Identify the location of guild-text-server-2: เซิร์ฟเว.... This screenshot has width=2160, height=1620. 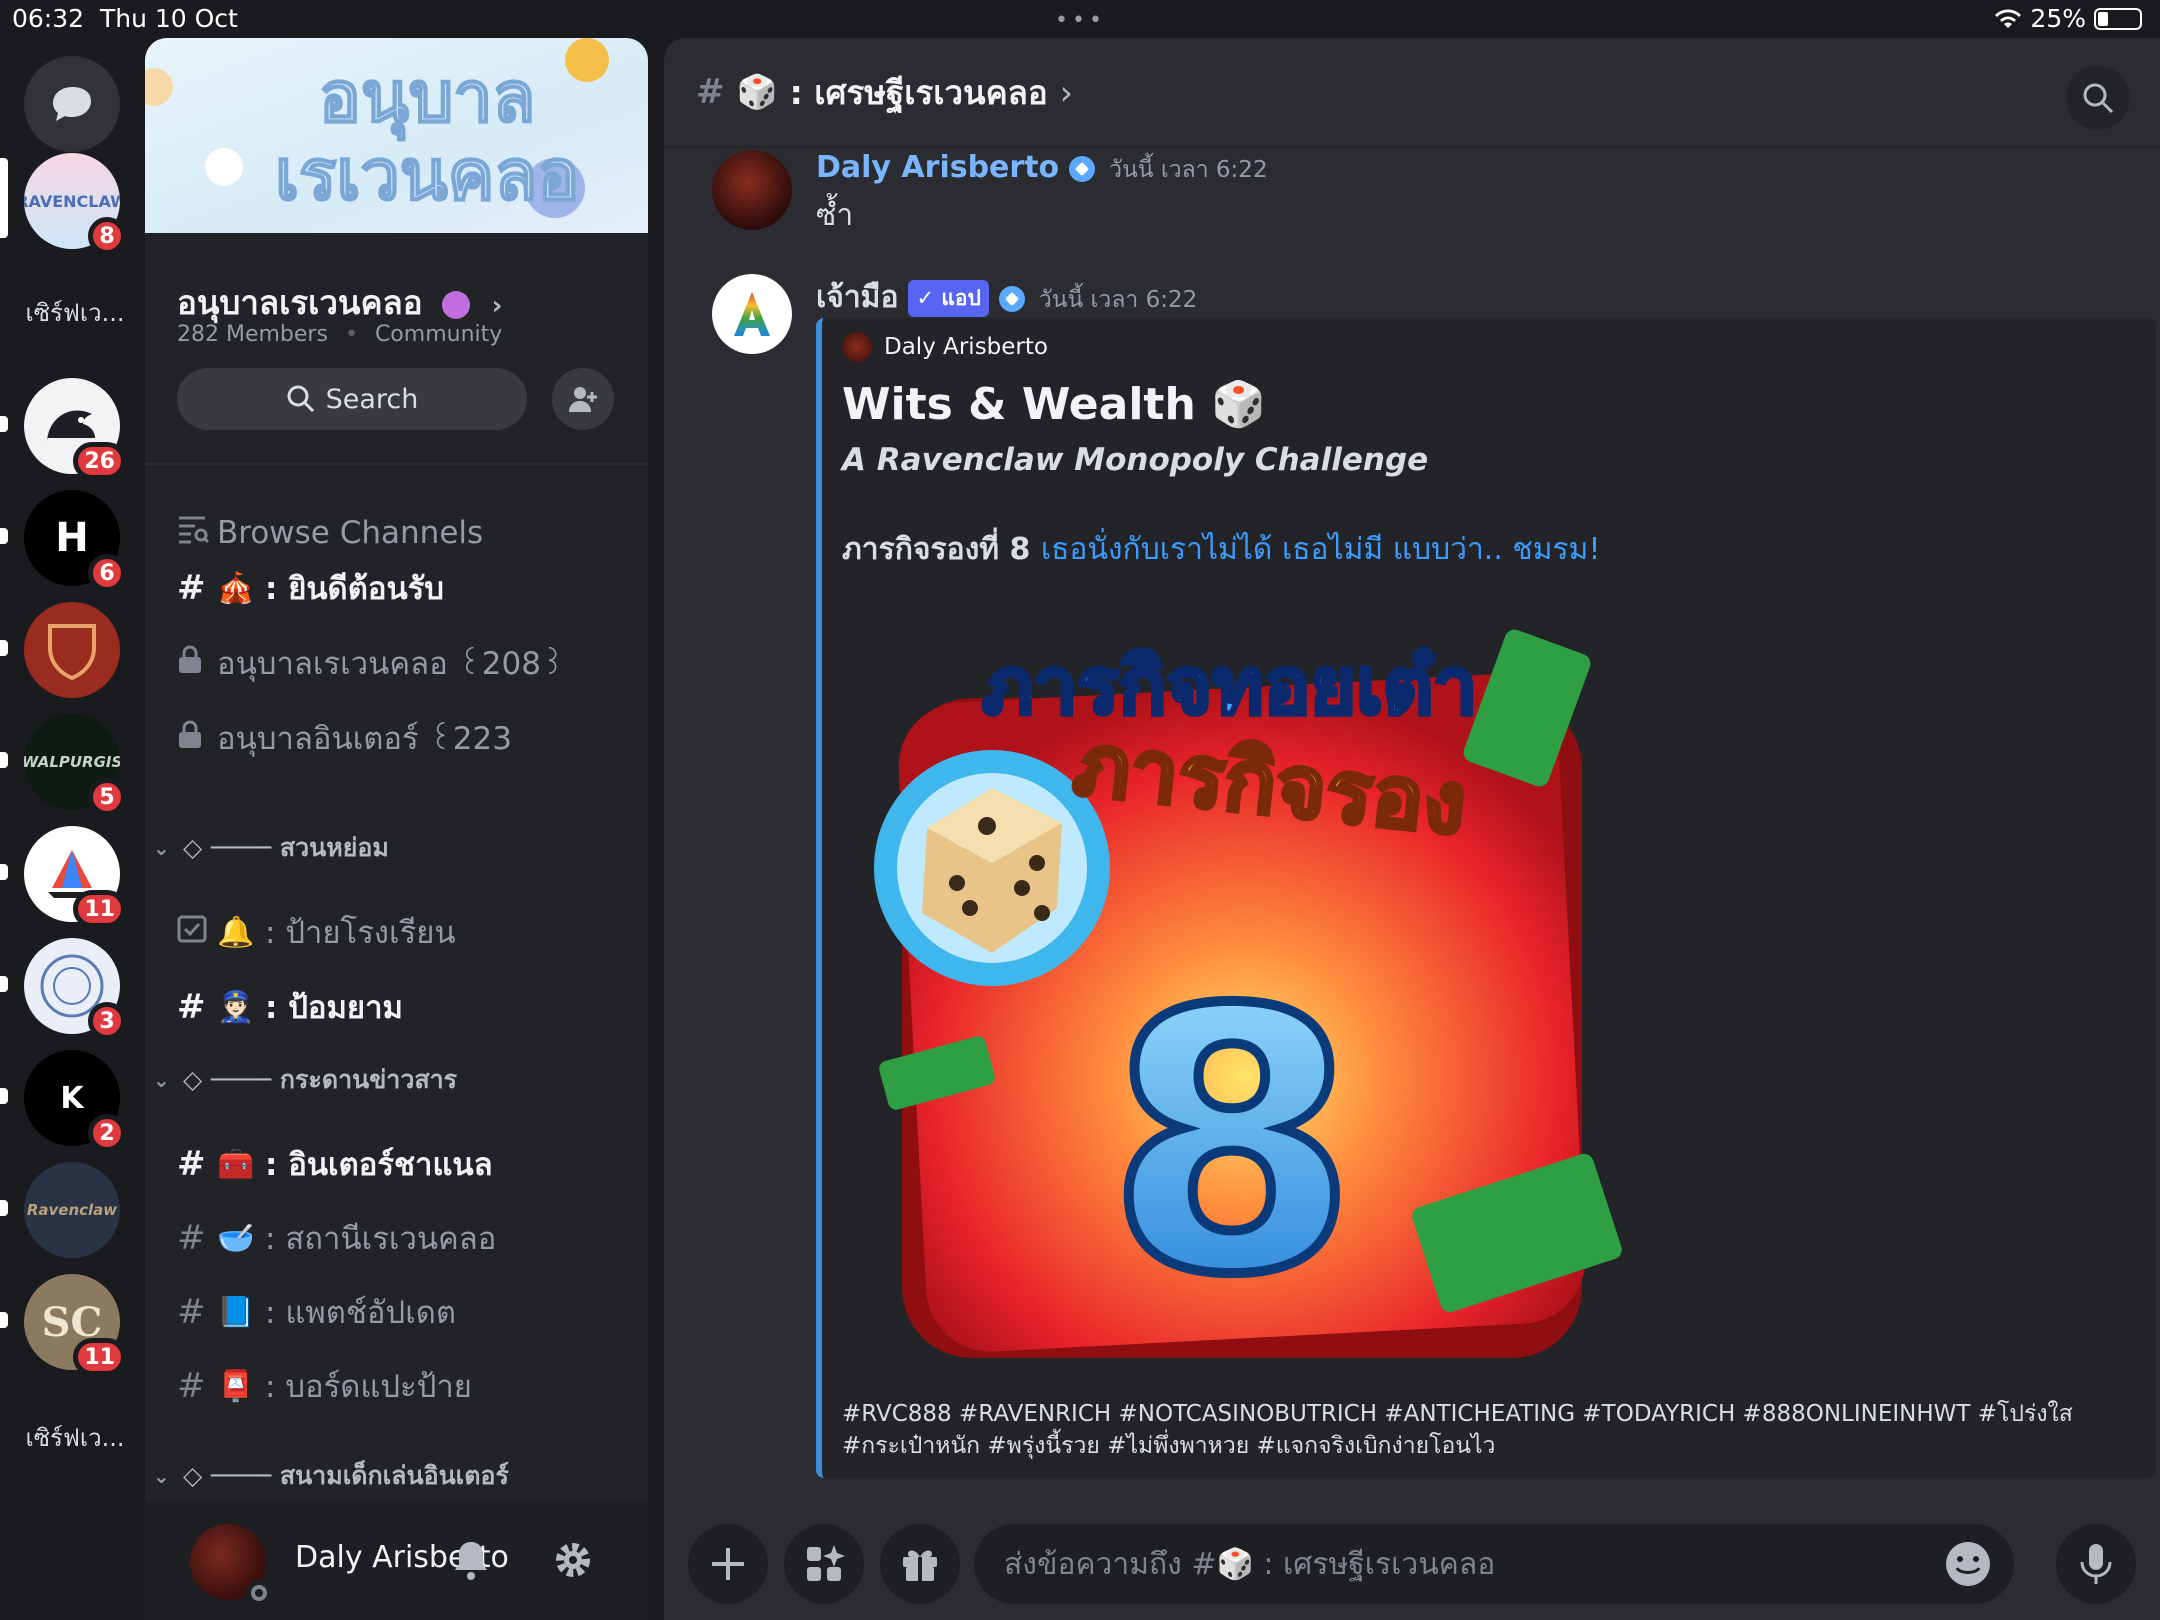
(75, 1437).